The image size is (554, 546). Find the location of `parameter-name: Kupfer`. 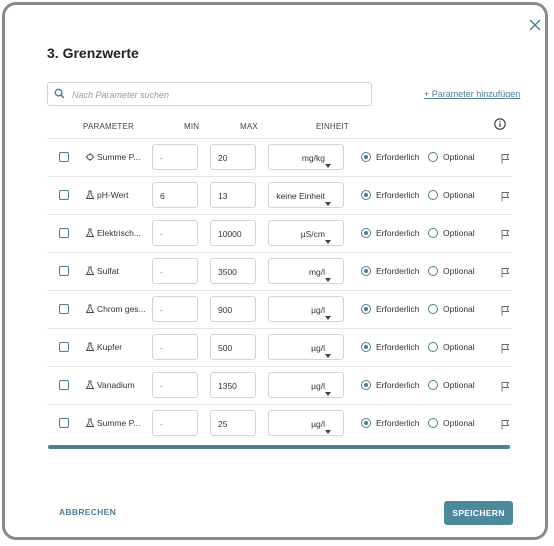

parameter-name: Kupfer is located at coordinates (103, 347).